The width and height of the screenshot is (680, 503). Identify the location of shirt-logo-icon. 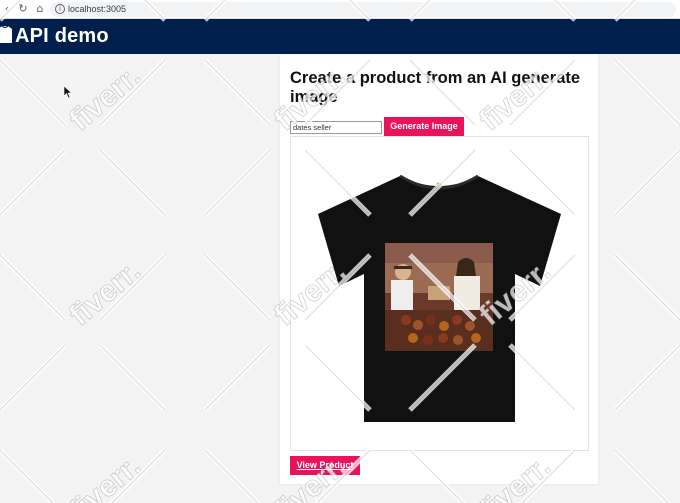
(6, 34).